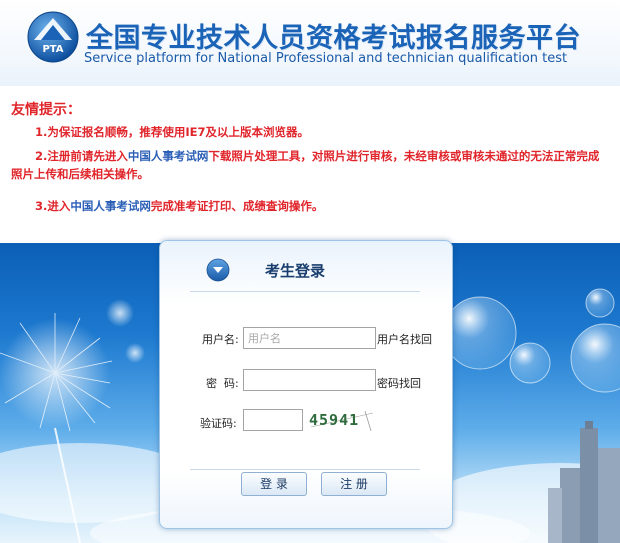 Image resolution: width=620 pixels, height=543 pixels. Describe the element at coordinates (172, 132) in the screenshot. I see `notice-tip-1: 1.为保证报名顺畅，推荐使用IE7及以上版本浏览器。` at that location.